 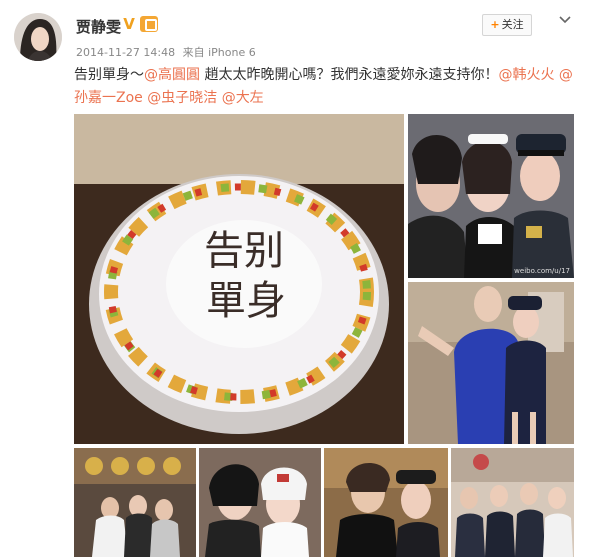 I want to click on bottom-photo-2-image, so click(x=260, y=502).